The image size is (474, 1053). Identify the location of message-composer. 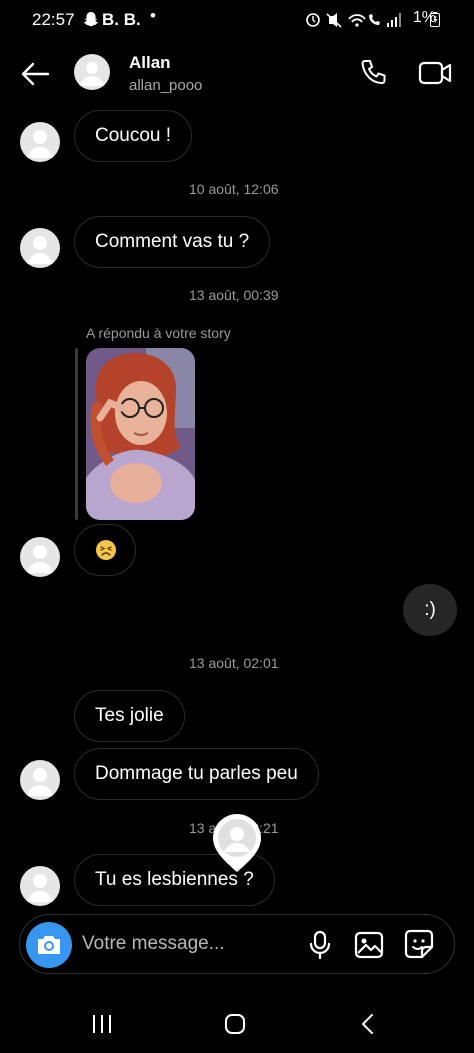
(237, 944).